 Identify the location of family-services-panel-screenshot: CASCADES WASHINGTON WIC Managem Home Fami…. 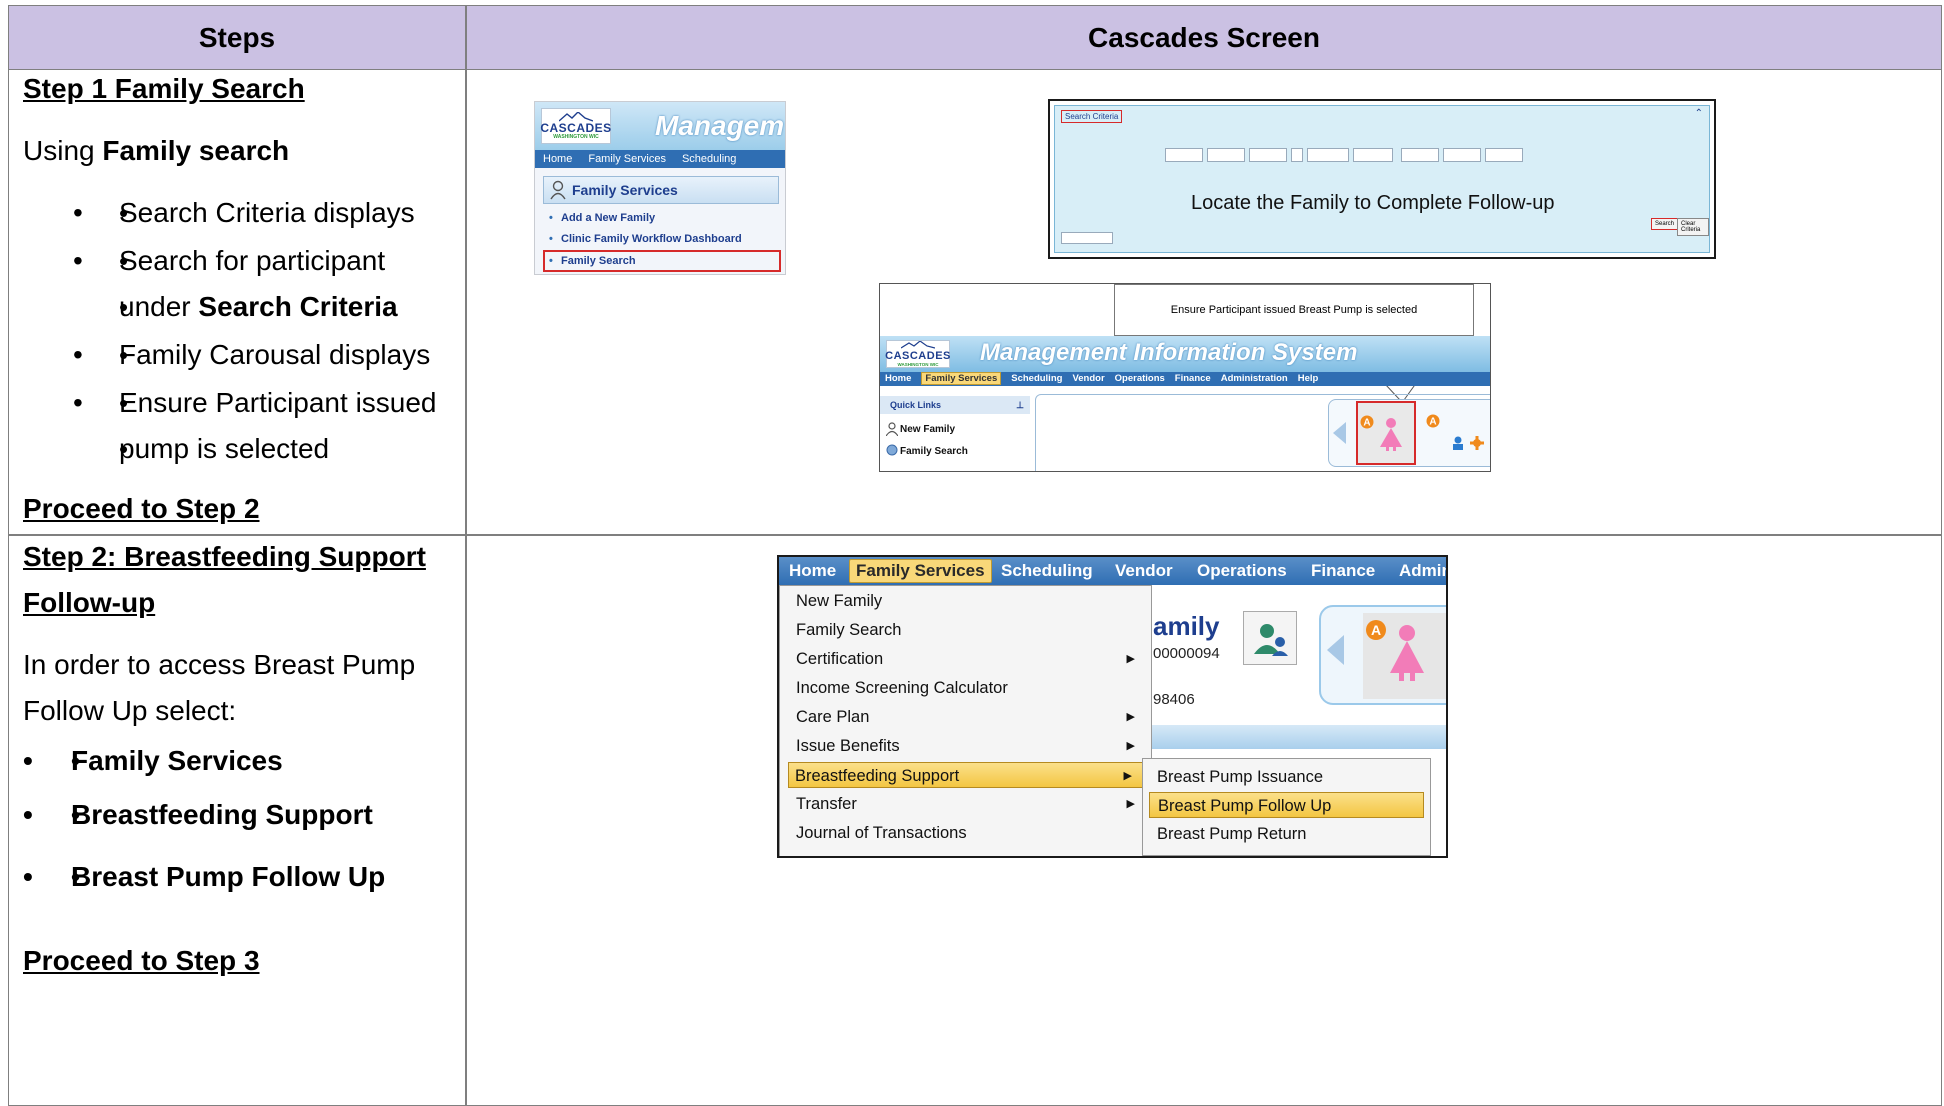
(660, 188).